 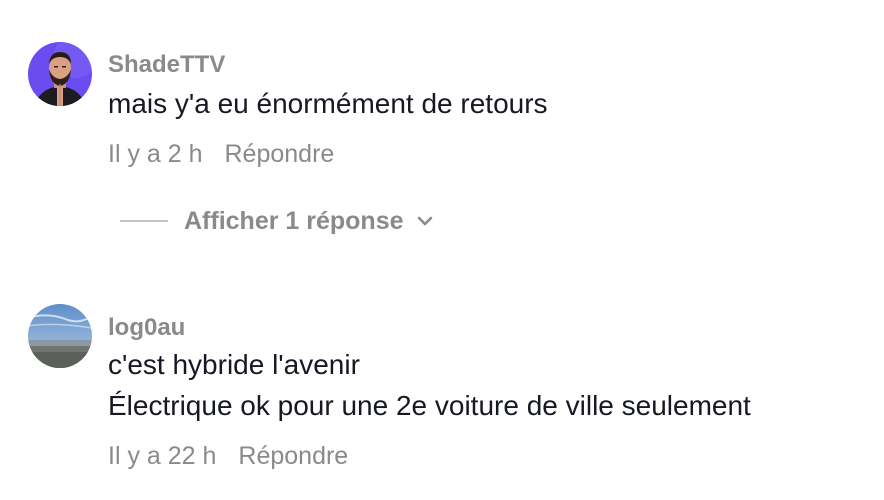 What do you see at coordinates (166, 65) in the screenshot?
I see `comment-username: ShadeTTV` at bounding box center [166, 65].